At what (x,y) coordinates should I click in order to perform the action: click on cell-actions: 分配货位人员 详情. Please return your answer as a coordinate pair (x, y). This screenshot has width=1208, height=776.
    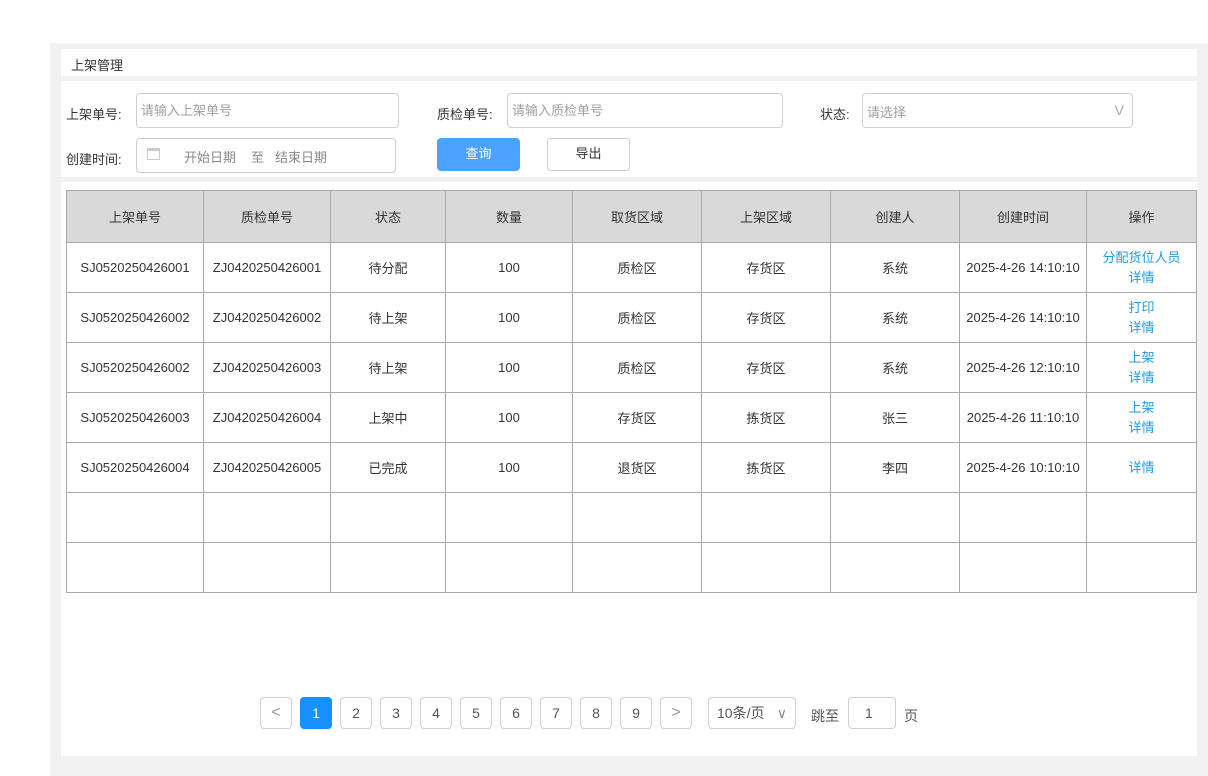
    Looking at the image, I should click on (1141, 267).